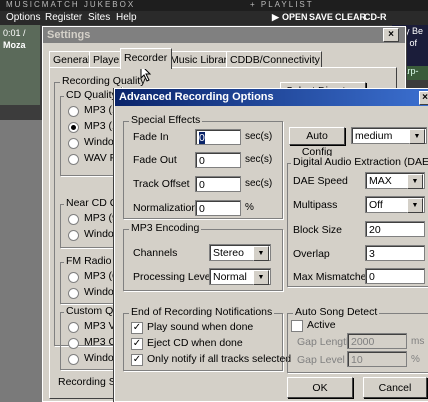  What do you see at coordinates (101, 126) in the screenshot?
I see `cd-opt-2-label: MP3 (1` at bounding box center [101, 126].